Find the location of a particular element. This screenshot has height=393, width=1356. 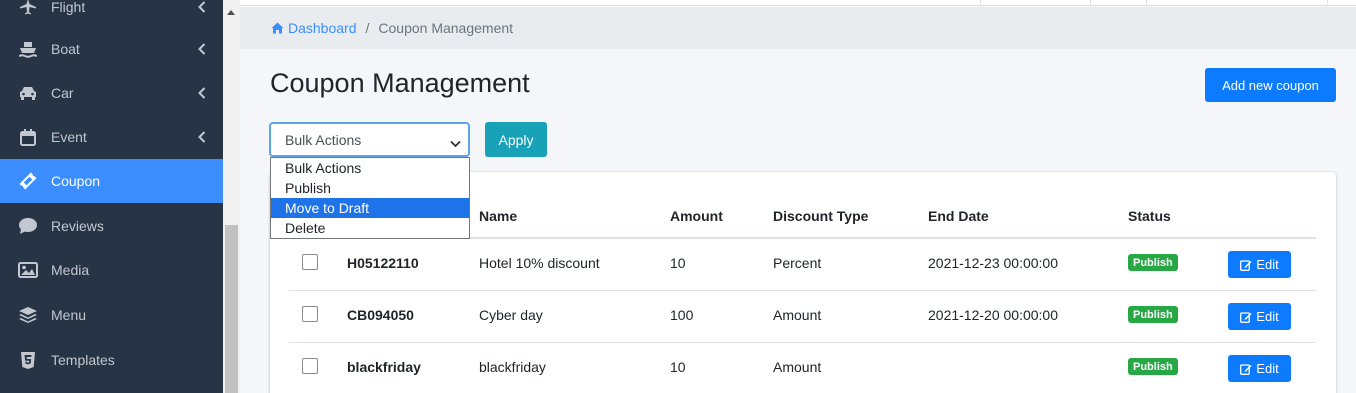

coupon-name: Cyber day is located at coordinates (511, 315).